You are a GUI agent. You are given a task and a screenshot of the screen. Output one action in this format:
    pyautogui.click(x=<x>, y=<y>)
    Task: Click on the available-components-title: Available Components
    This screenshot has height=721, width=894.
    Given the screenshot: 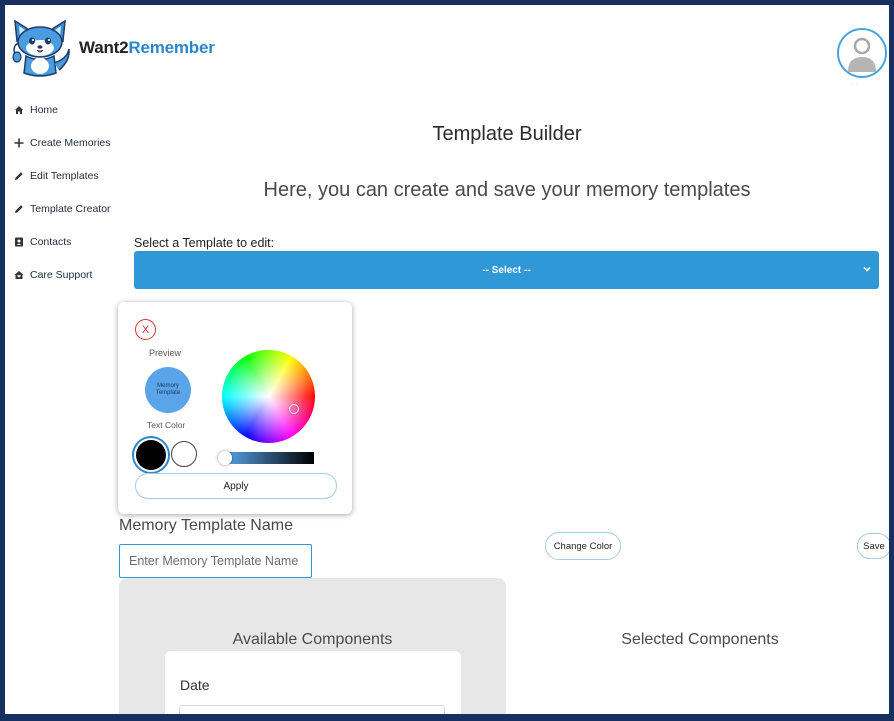 What is the action you would take?
    pyautogui.click(x=312, y=639)
    